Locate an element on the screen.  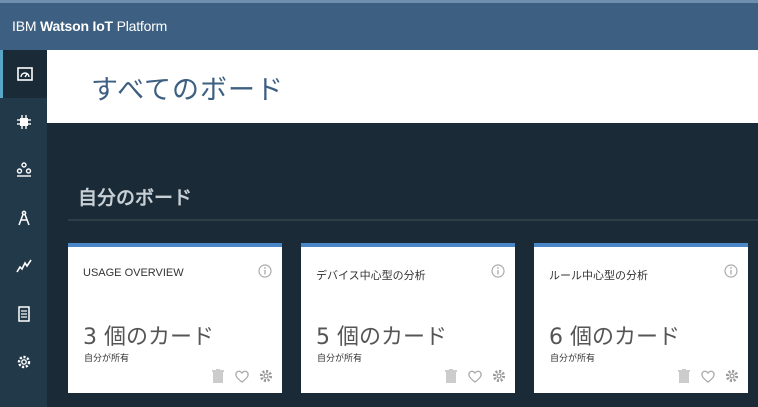
card-title: ルール中心型の分析 is located at coordinates (598, 276).